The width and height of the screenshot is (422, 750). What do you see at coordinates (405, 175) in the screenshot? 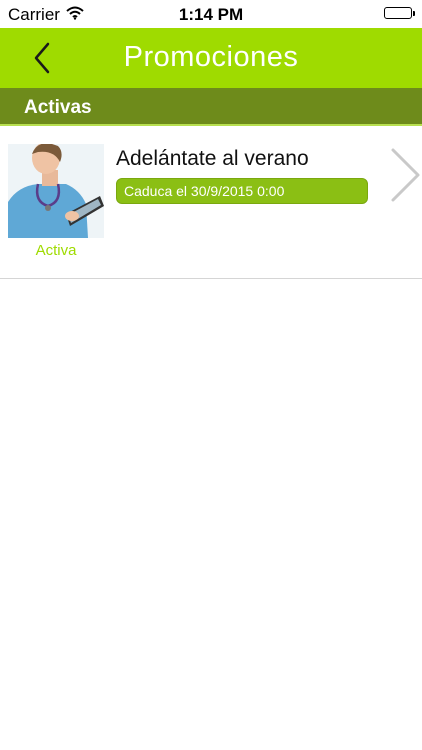
I see `chevron-right-icon` at bounding box center [405, 175].